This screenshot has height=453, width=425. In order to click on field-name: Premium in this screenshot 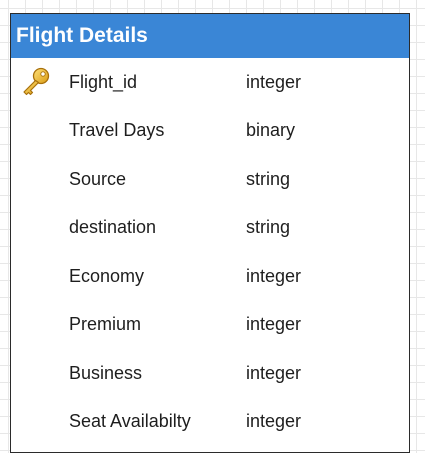, I will do `click(105, 324)`.